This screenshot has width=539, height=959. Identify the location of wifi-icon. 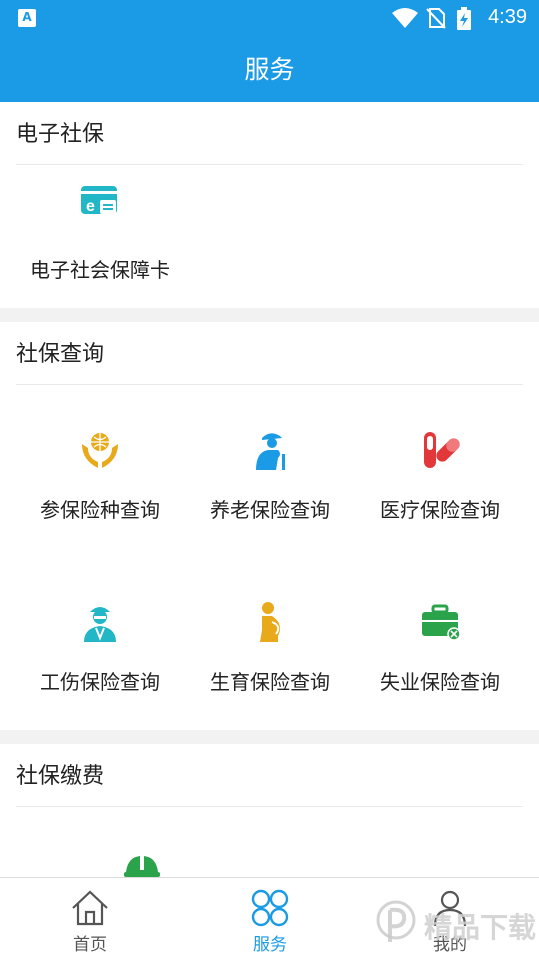
(405, 18).